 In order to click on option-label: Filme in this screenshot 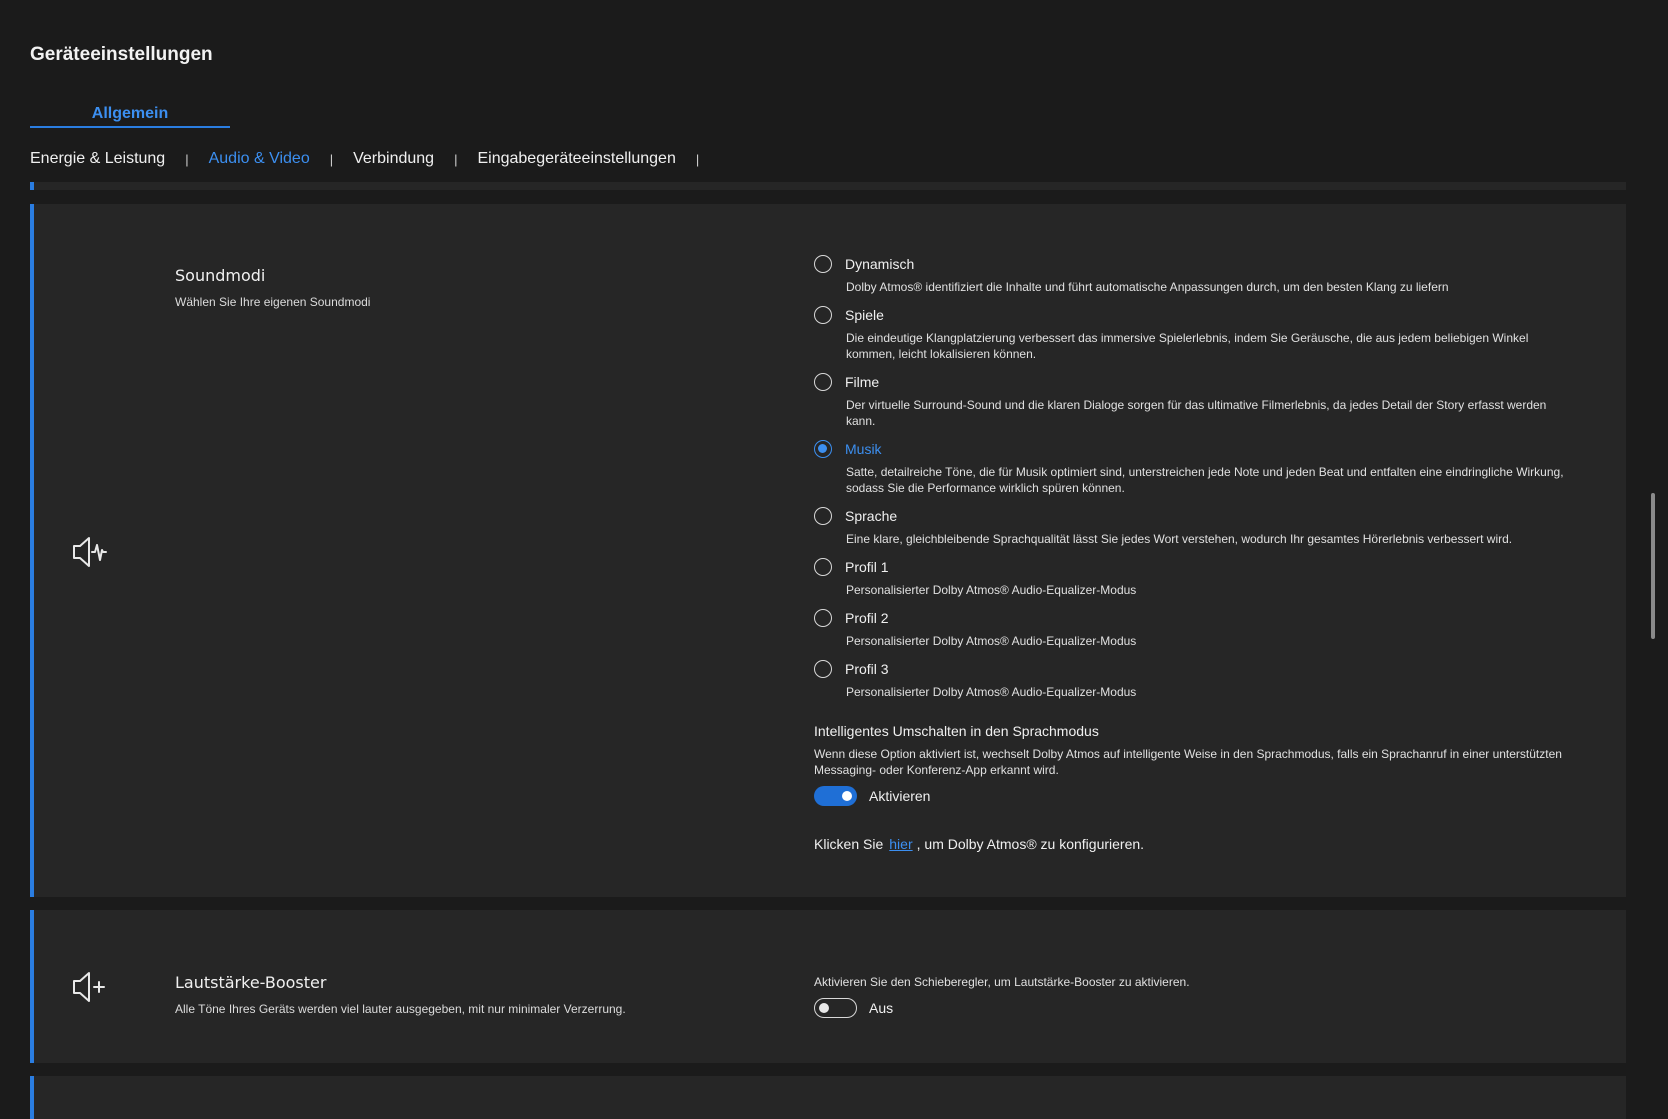, I will do `click(862, 382)`.